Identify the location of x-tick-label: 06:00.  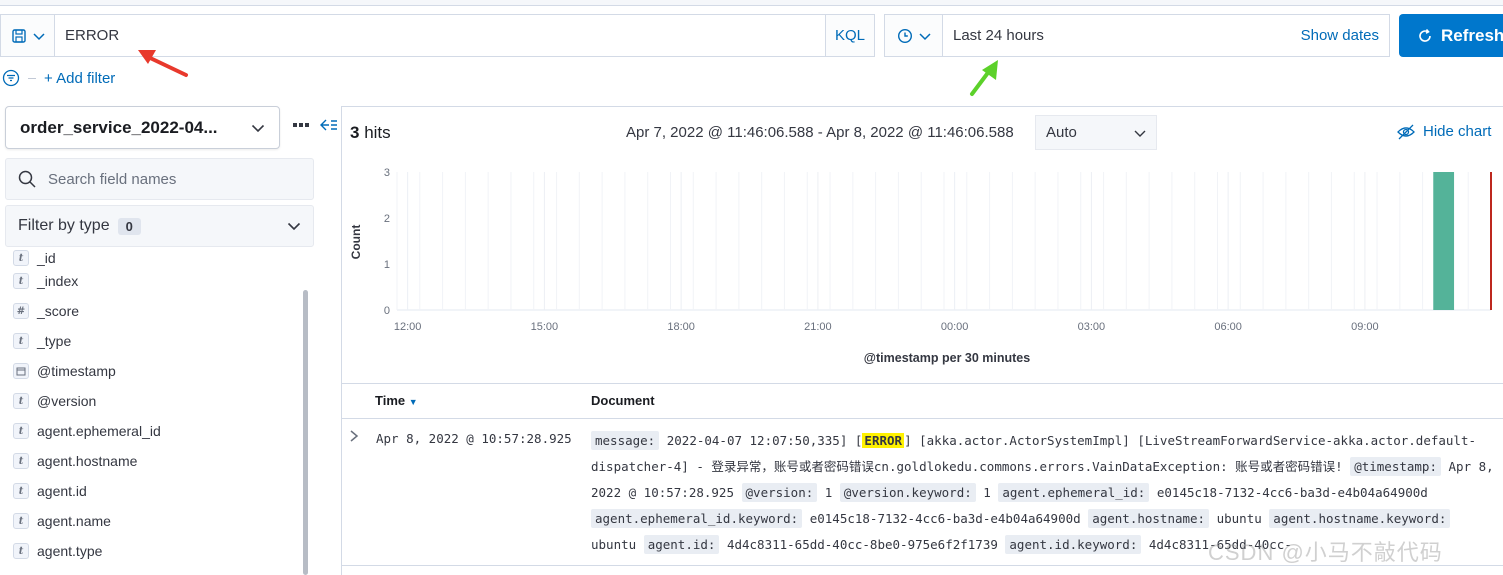
(1228, 327).